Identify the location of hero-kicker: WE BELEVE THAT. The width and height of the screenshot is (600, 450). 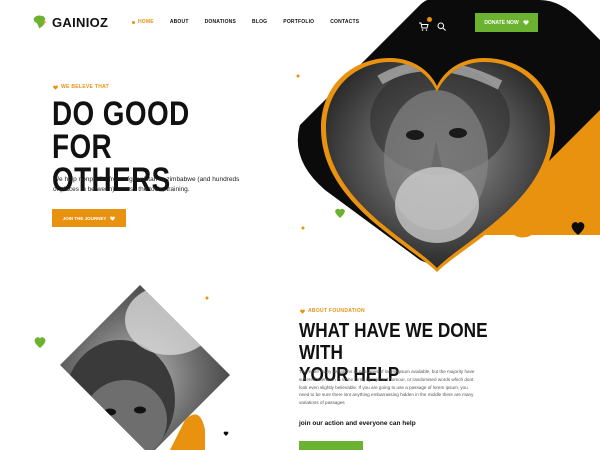
(81, 87).